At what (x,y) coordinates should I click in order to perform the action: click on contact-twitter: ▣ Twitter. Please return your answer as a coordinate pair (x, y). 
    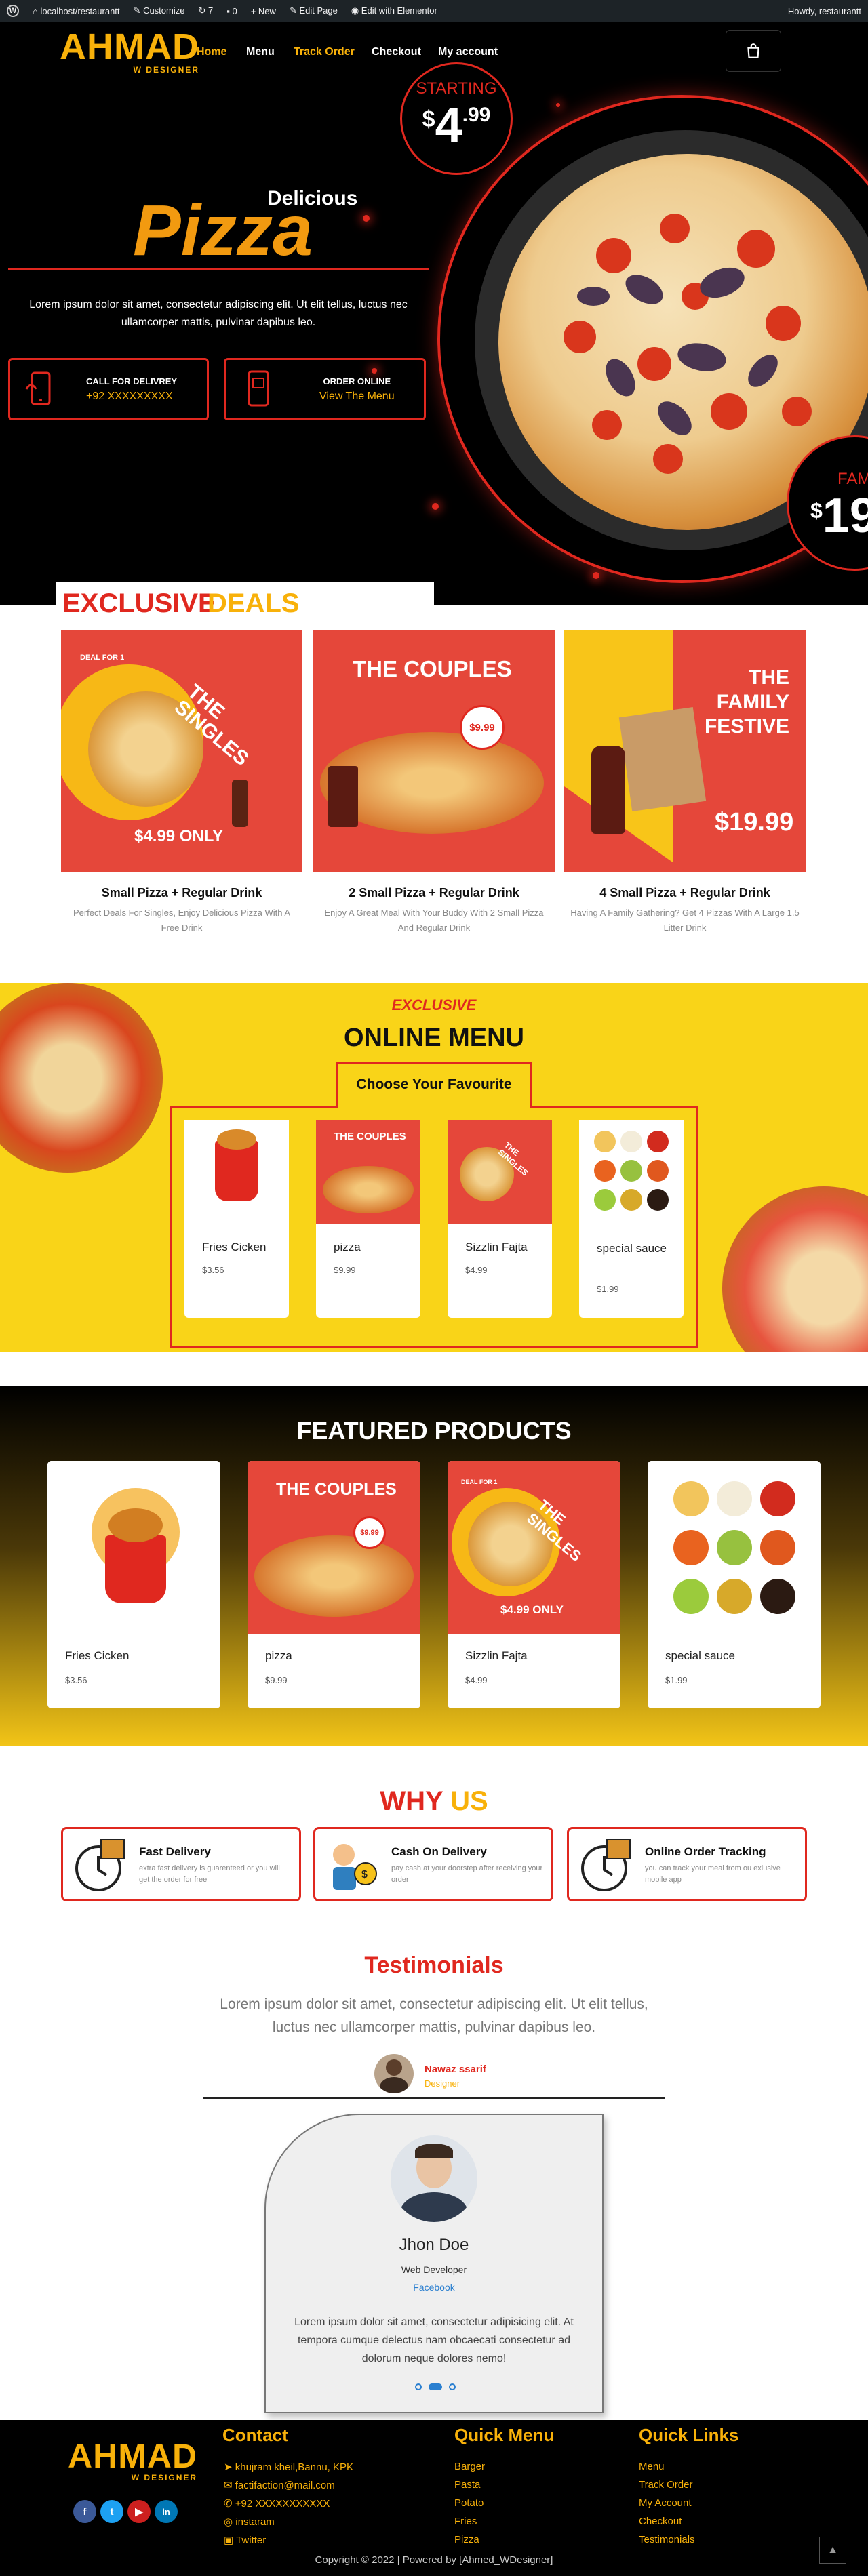
    Looking at the image, I should click on (245, 2540).